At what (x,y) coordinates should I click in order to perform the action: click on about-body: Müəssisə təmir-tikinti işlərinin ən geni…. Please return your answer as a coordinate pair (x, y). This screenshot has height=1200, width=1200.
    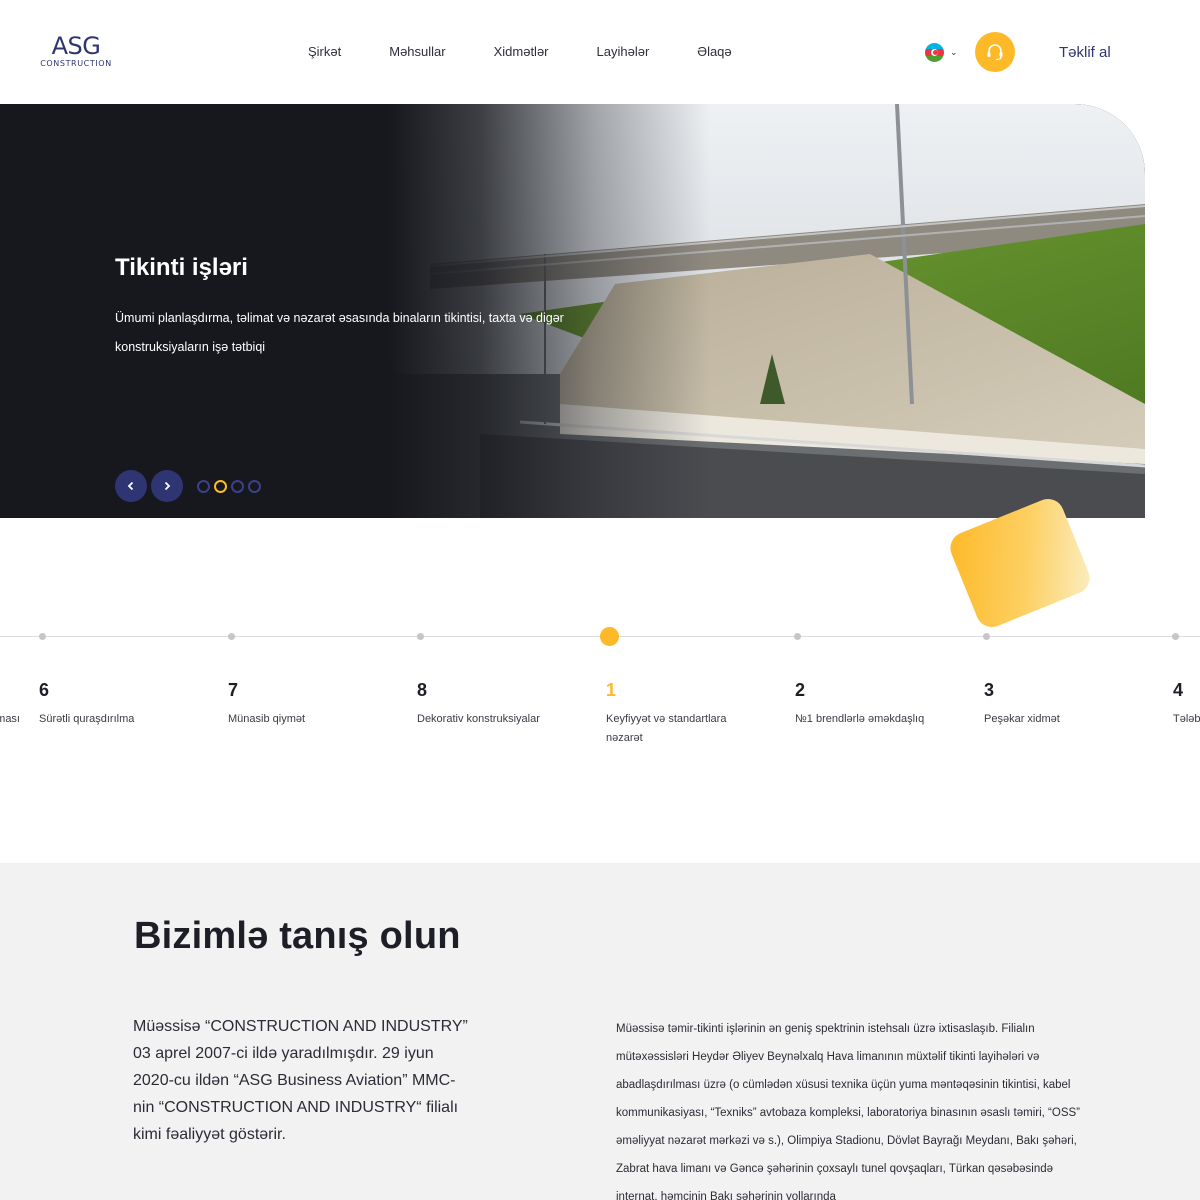
    Looking at the image, I should click on (848, 1111).